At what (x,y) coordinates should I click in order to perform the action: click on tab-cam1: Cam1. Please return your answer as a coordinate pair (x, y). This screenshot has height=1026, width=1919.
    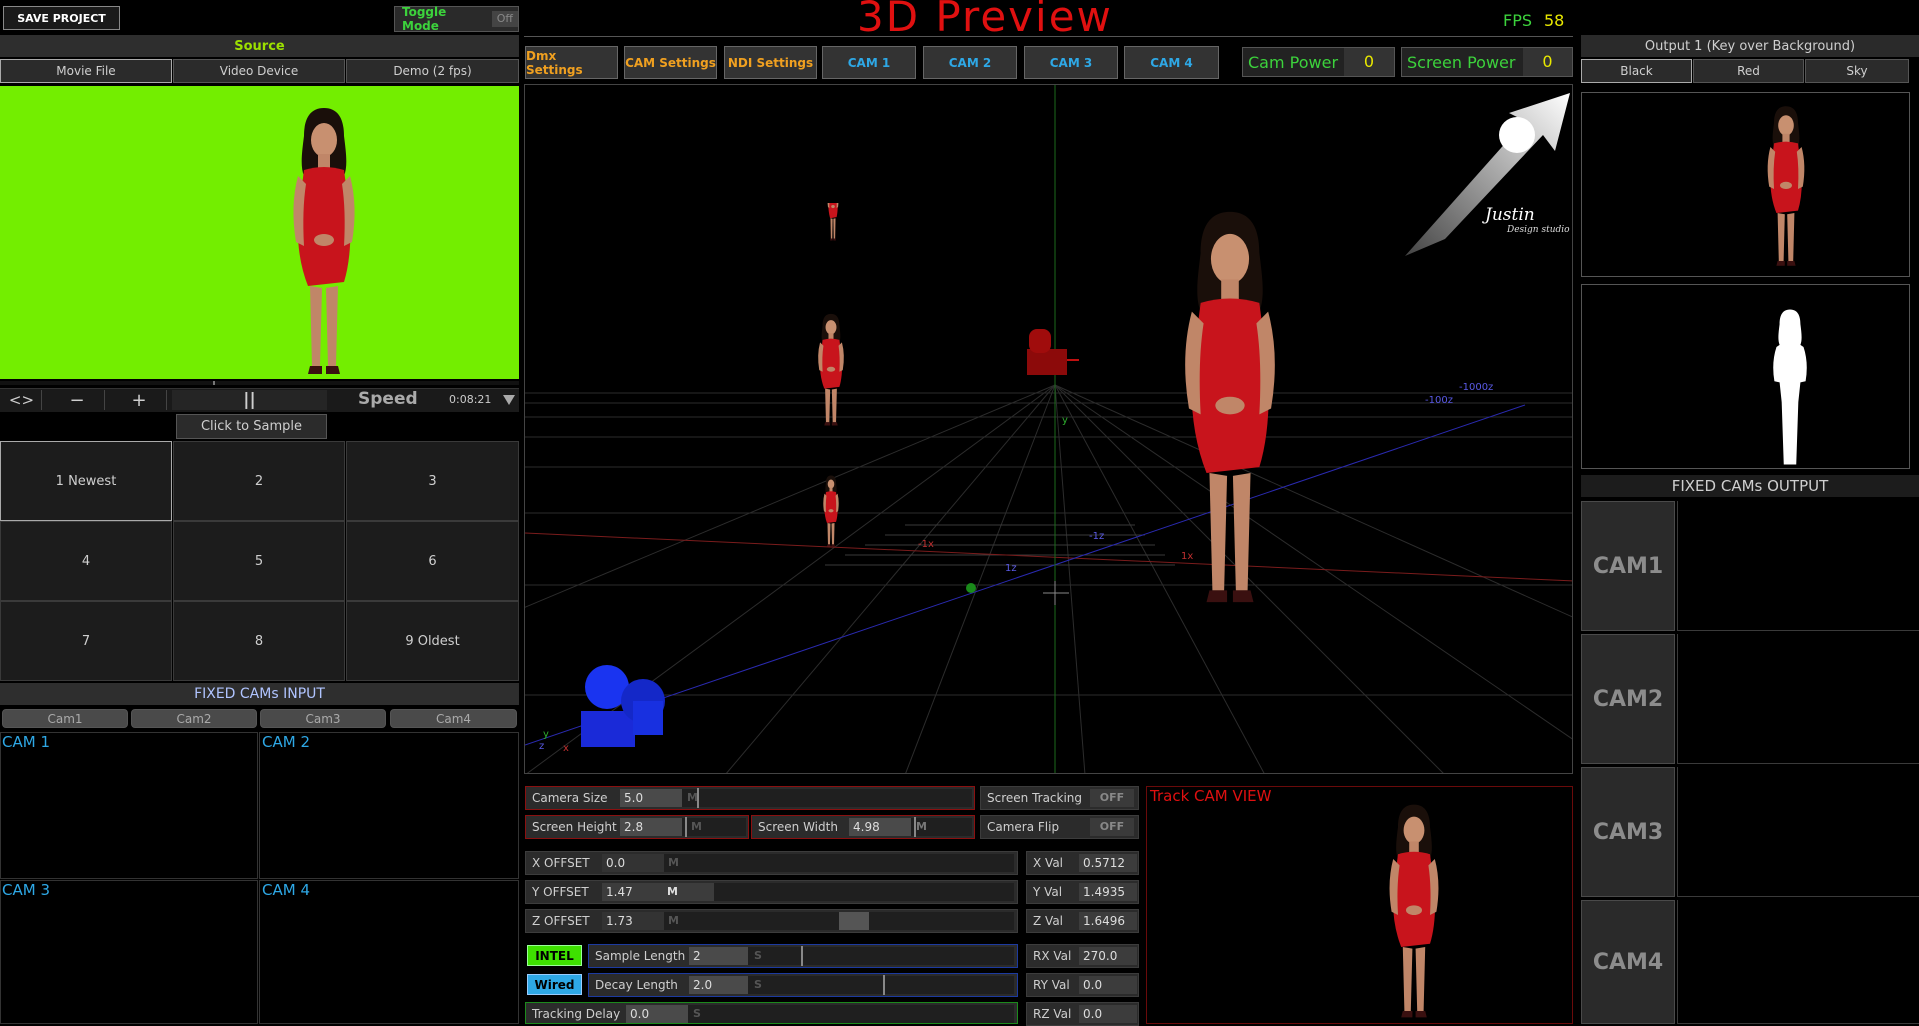
    Looking at the image, I should click on (65, 718).